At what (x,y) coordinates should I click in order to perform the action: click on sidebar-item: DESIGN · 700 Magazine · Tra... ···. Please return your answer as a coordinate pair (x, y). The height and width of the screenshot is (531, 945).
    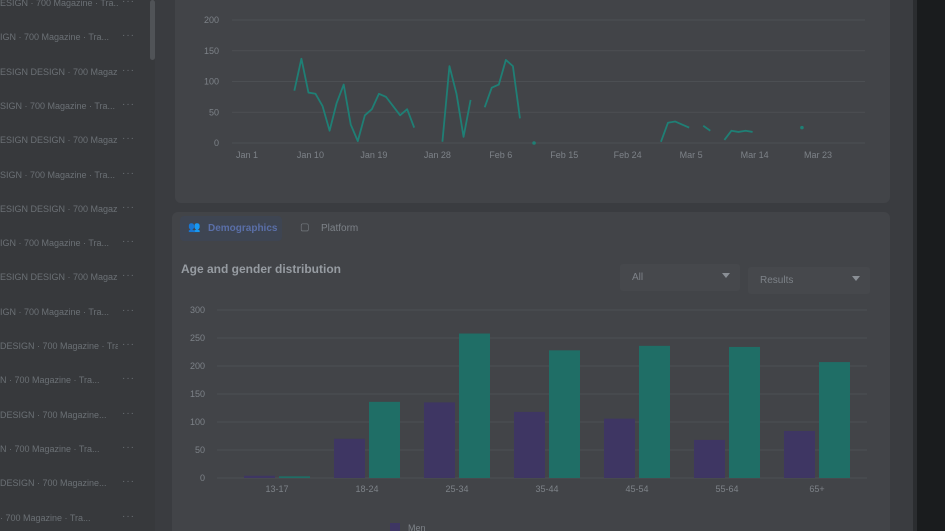
    Looking at the image, I should click on (75, 347).